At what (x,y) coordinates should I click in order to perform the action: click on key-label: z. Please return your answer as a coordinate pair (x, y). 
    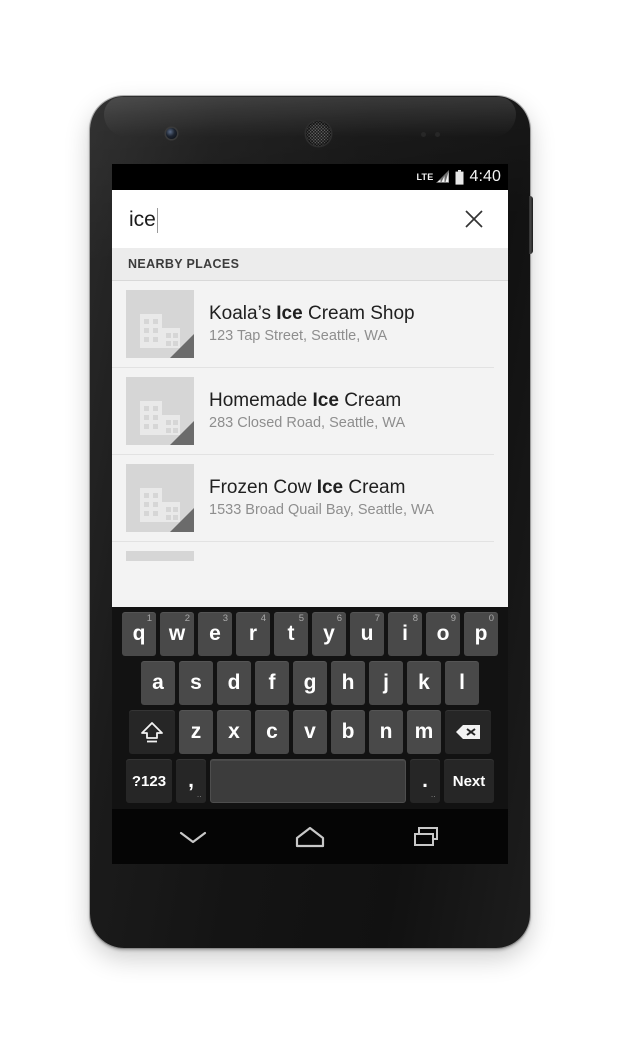
    Looking at the image, I should click on (196, 731).